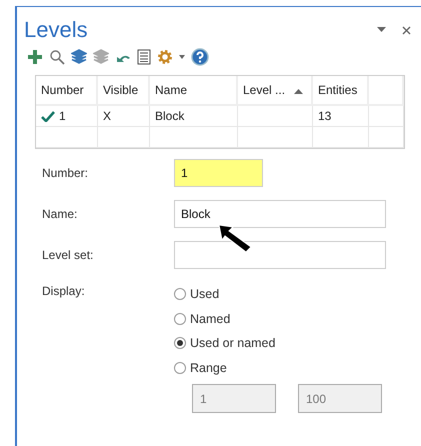 The height and width of the screenshot is (446, 421). I want to click on panel-title: Levels, so click(56, 30).